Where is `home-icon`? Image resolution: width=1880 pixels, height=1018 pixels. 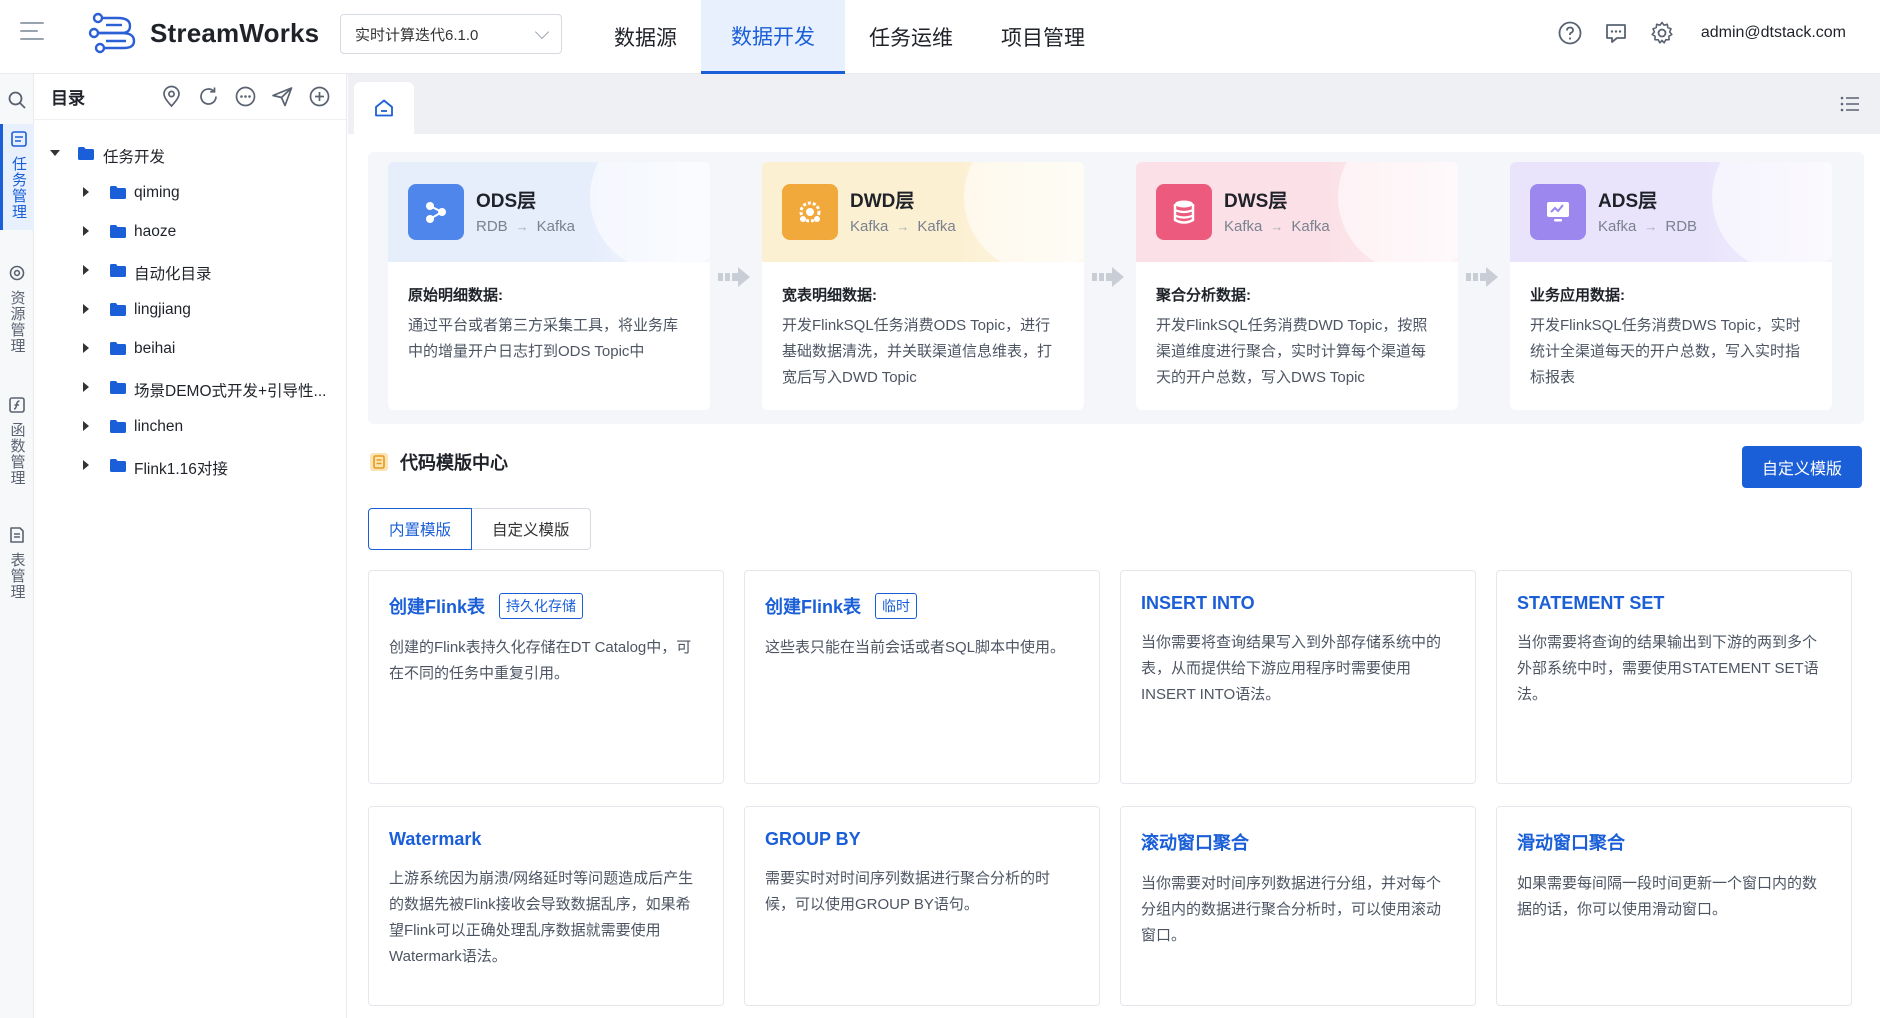 home-icon is located at coordinates (384, 108).